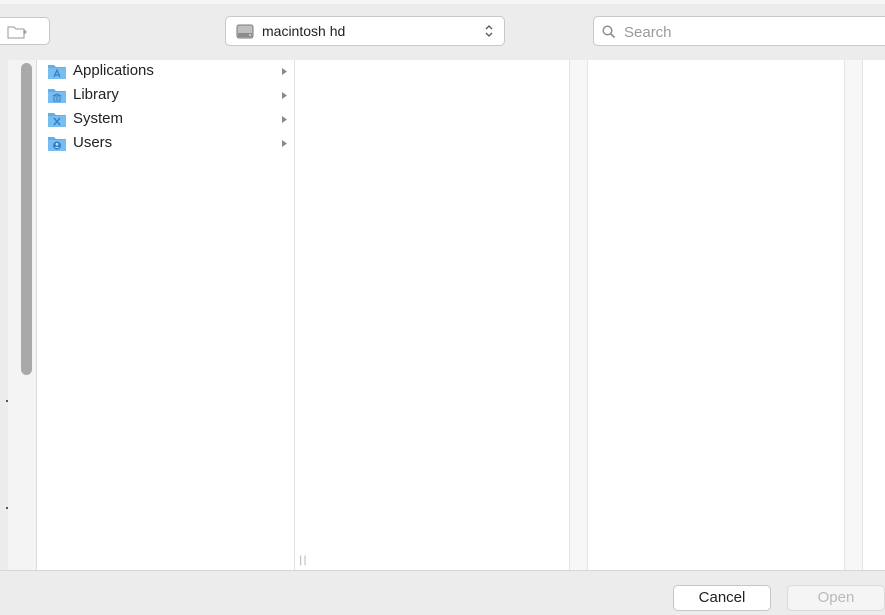 The image size is (885, 615). Describe the element at coordinates (17, 32) in the screenshot. I see `new-folder-icon` at that location.